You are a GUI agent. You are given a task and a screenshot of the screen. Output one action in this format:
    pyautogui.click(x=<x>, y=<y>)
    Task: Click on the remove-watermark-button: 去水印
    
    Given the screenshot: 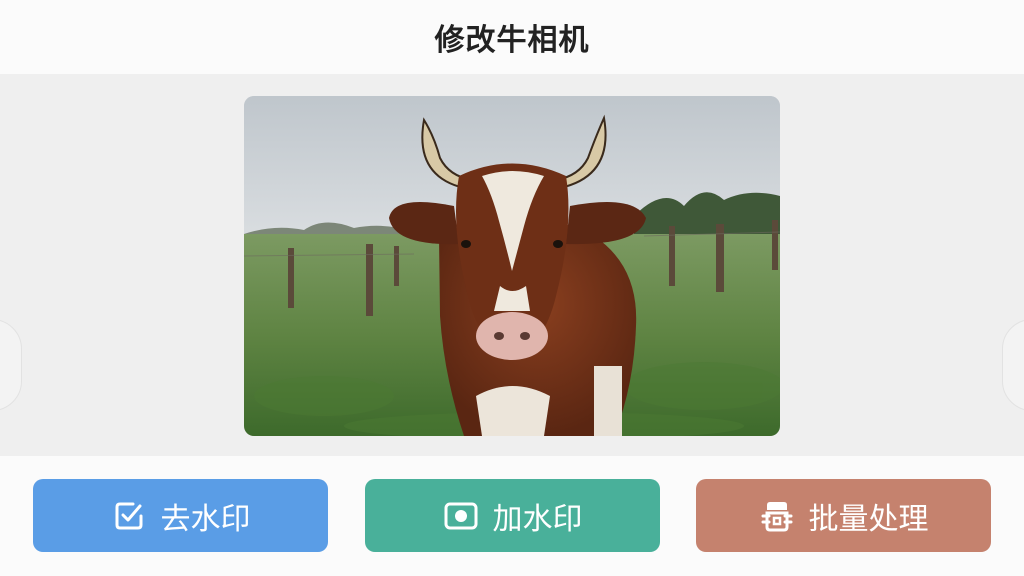 What is the action you would take?
    pyautogui.click(x=180, y=515)
    